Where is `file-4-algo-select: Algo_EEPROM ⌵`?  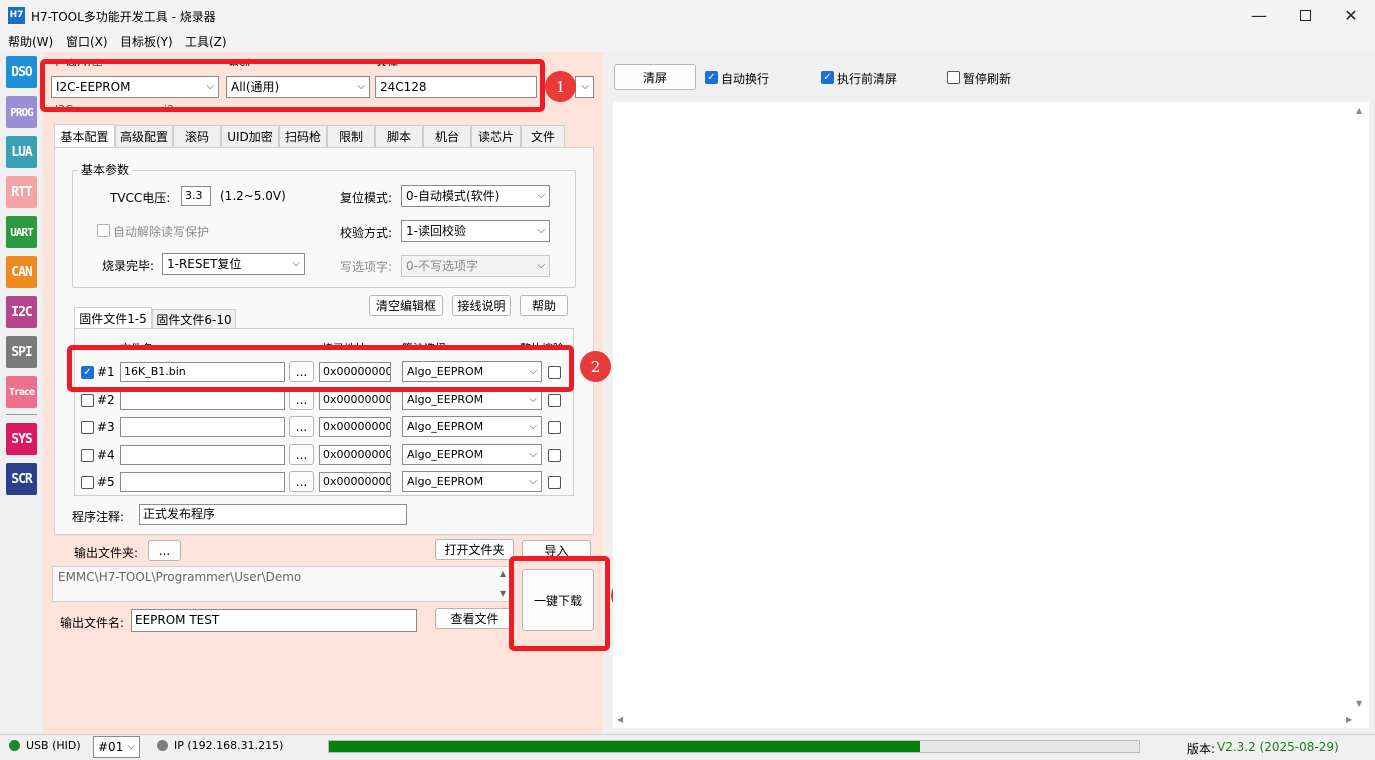
file-4-algo-select: Algo_EEPROM ⌵ is located at coordinates (472, 454).